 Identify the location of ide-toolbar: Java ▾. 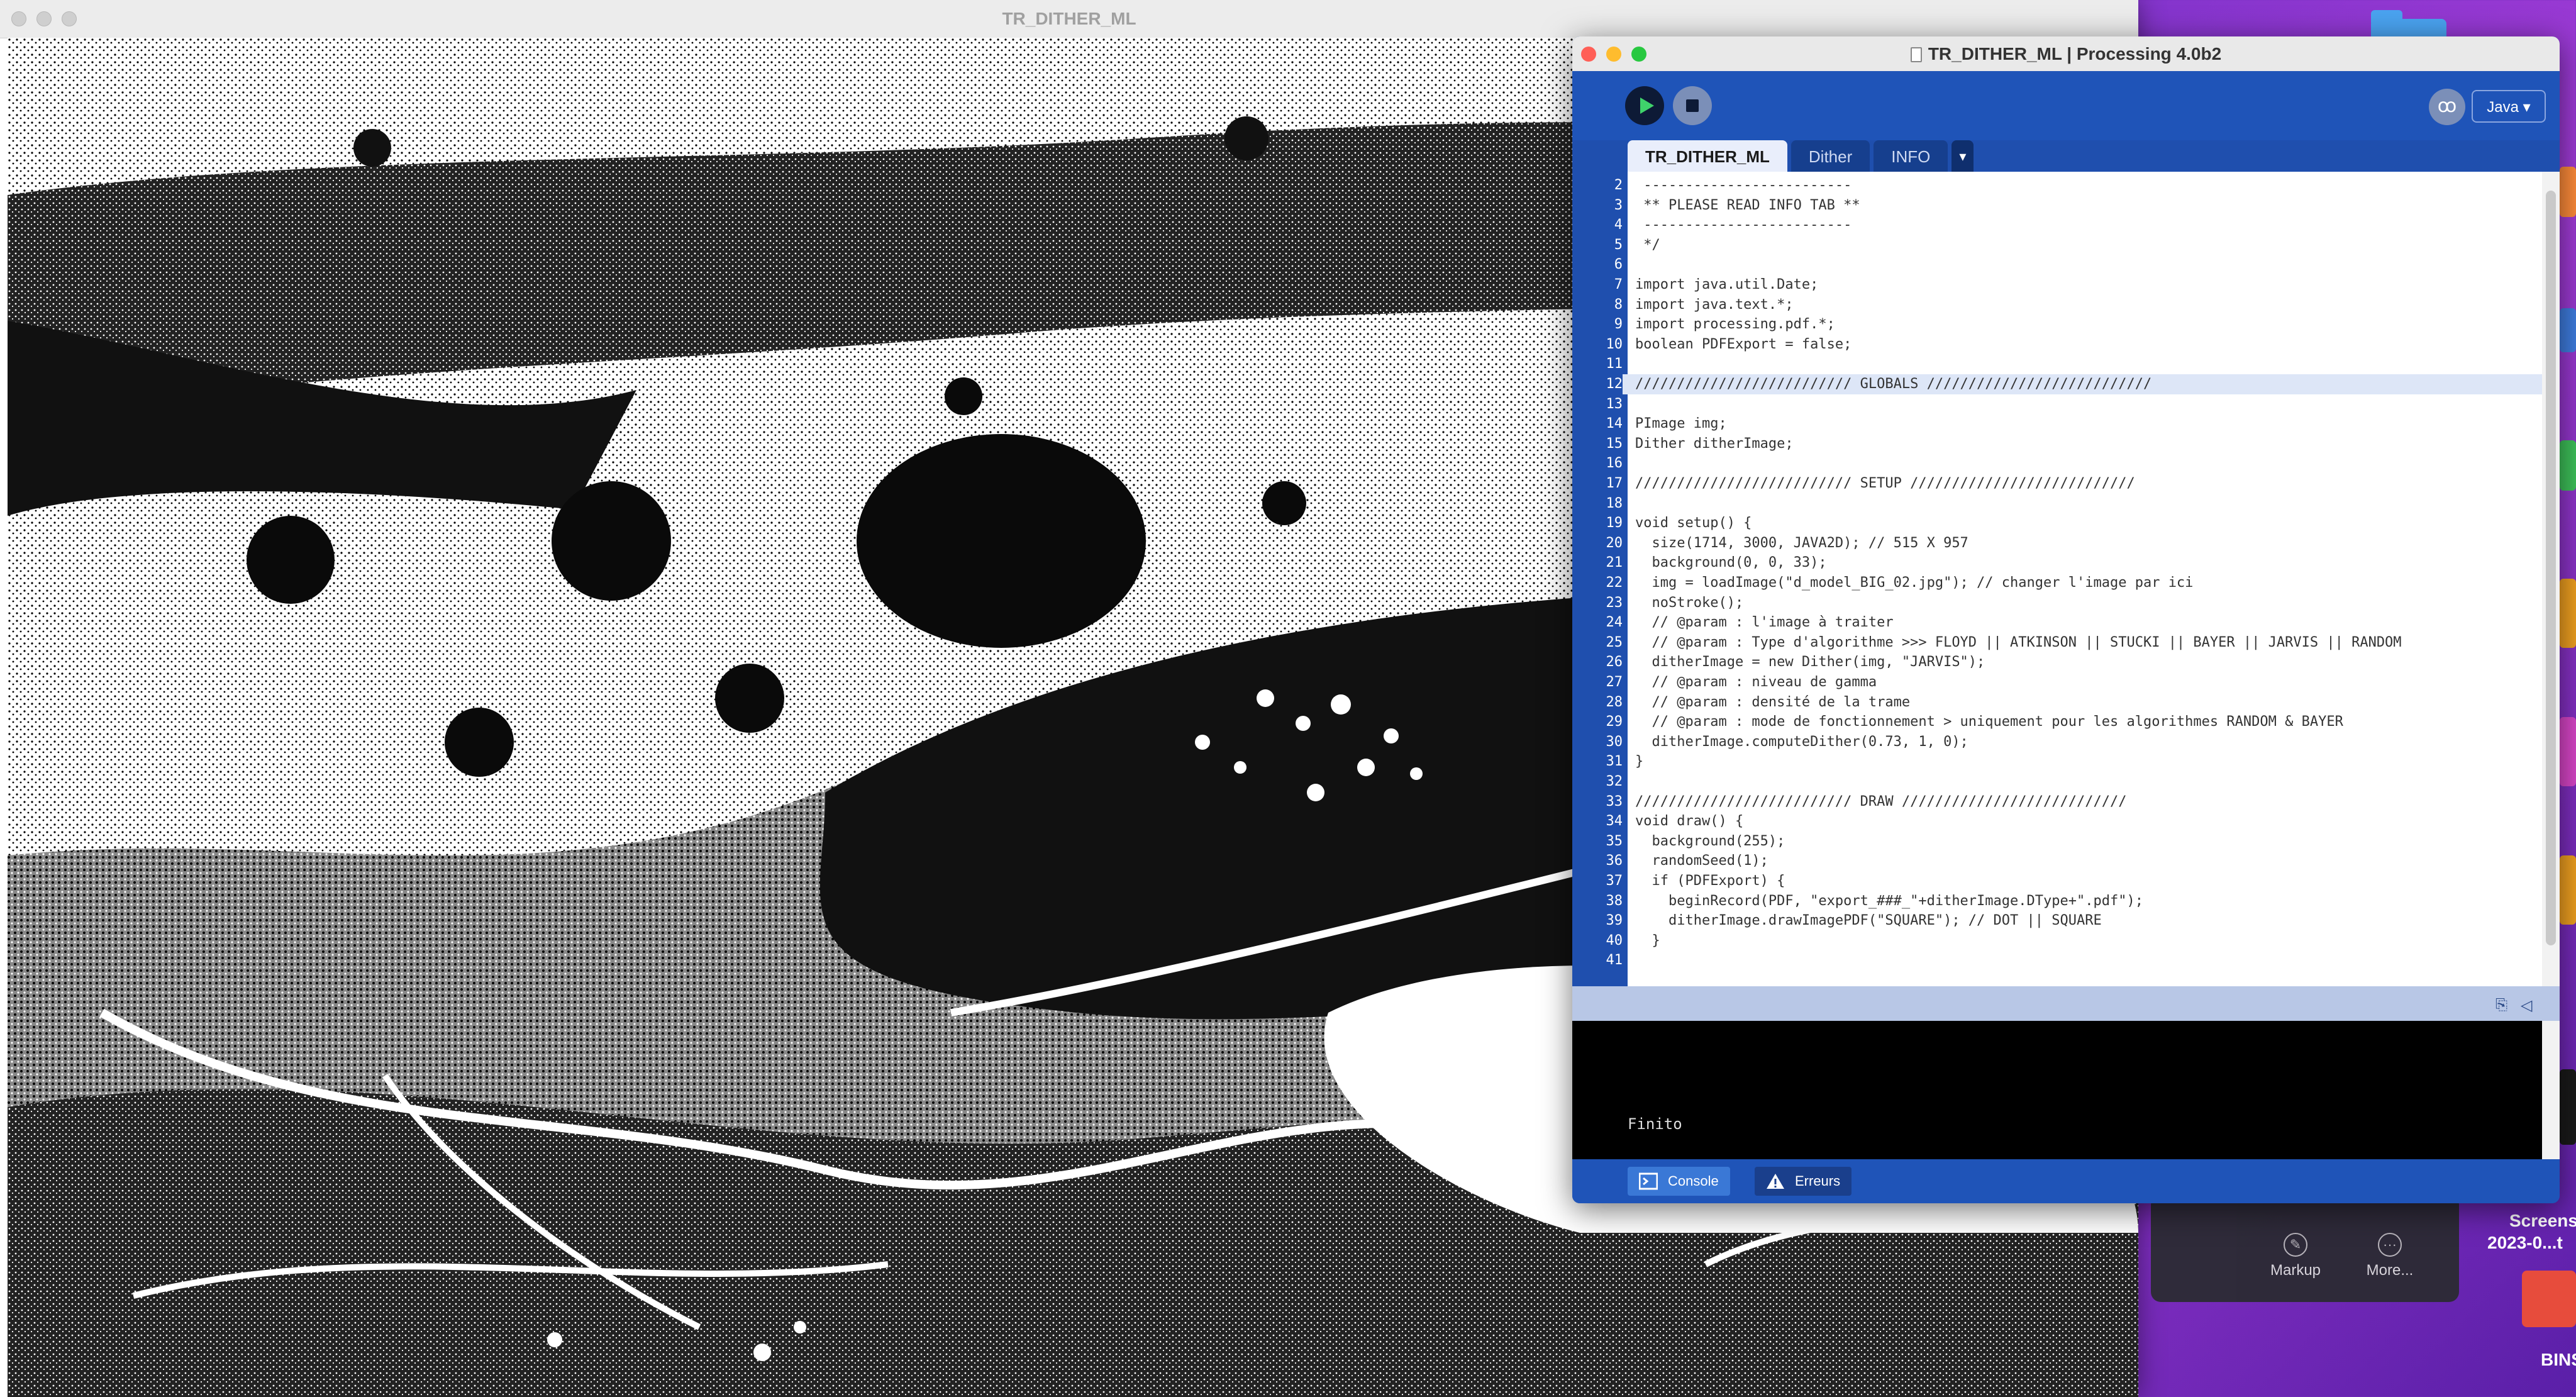
(2066, 105).